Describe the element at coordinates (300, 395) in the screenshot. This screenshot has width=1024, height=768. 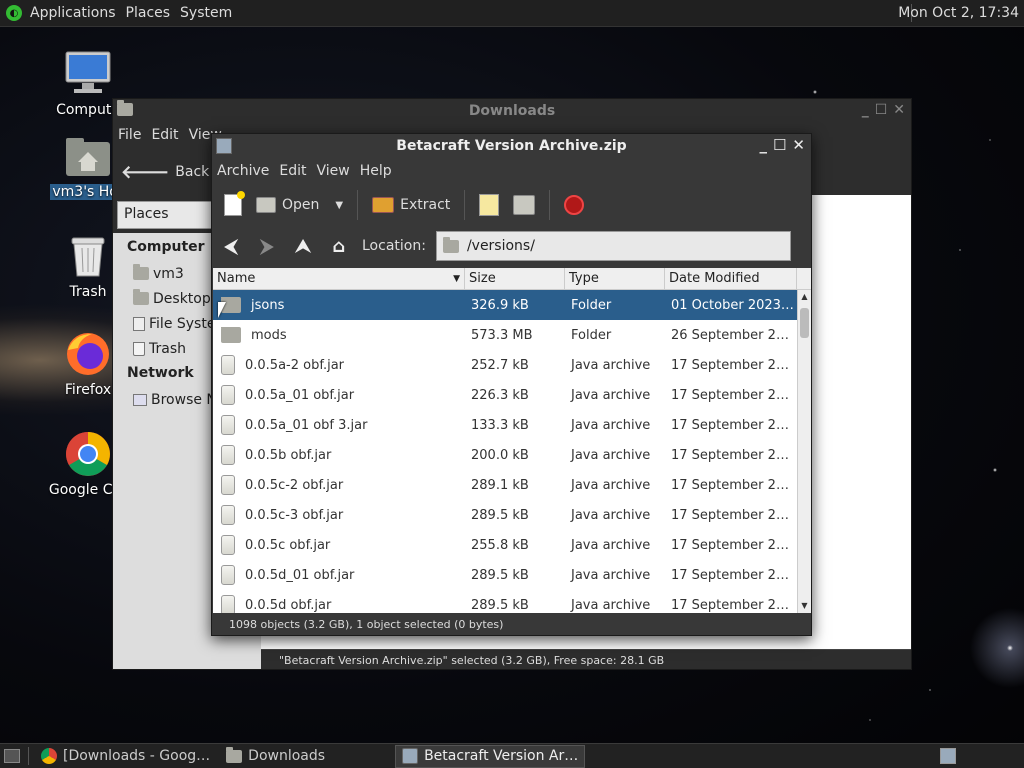
I see `file-name: 0.0.5a_01 obf.jar` at that location.